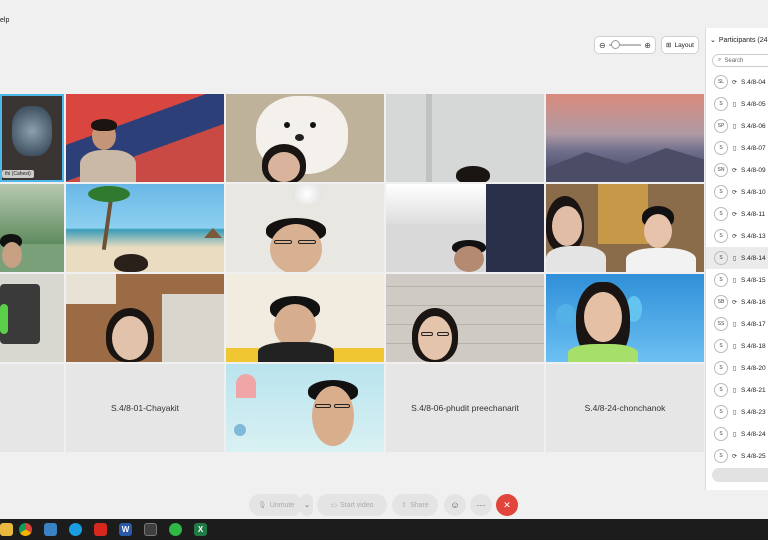  I want to click on participant-row: S ▯ S.4/8-24, so click(737, 434).